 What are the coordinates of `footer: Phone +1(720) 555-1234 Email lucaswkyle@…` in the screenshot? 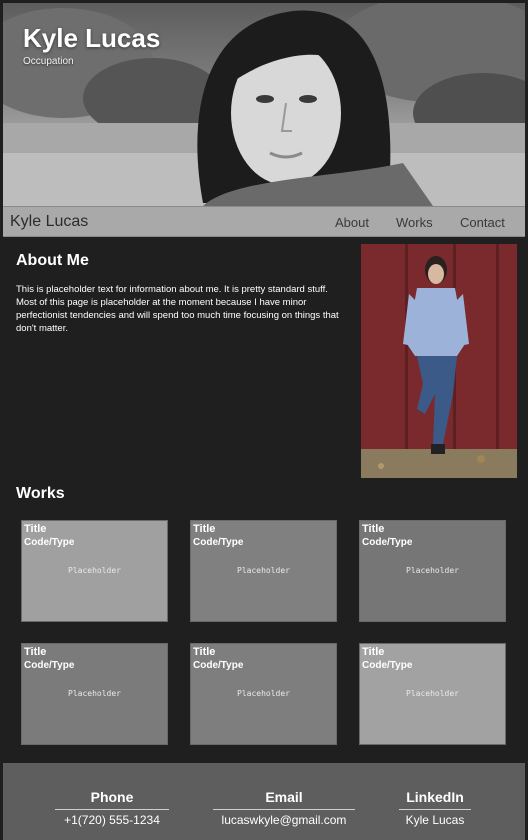 It's located at (264, 801).